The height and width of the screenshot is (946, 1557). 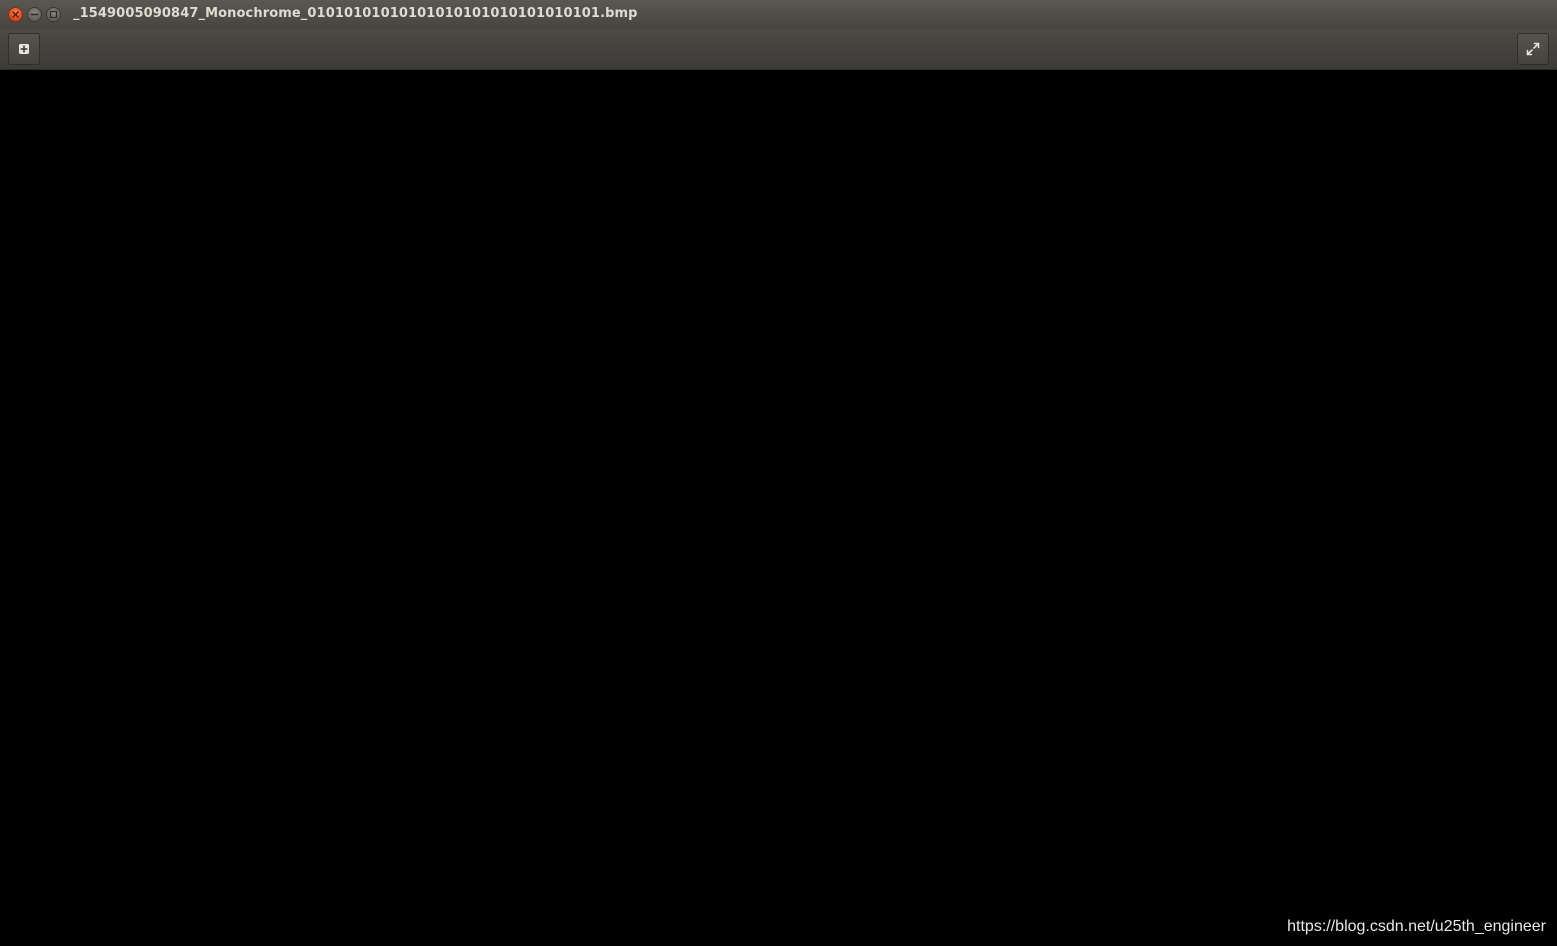 I want to click on close-icon, so click(x=15, y=14).